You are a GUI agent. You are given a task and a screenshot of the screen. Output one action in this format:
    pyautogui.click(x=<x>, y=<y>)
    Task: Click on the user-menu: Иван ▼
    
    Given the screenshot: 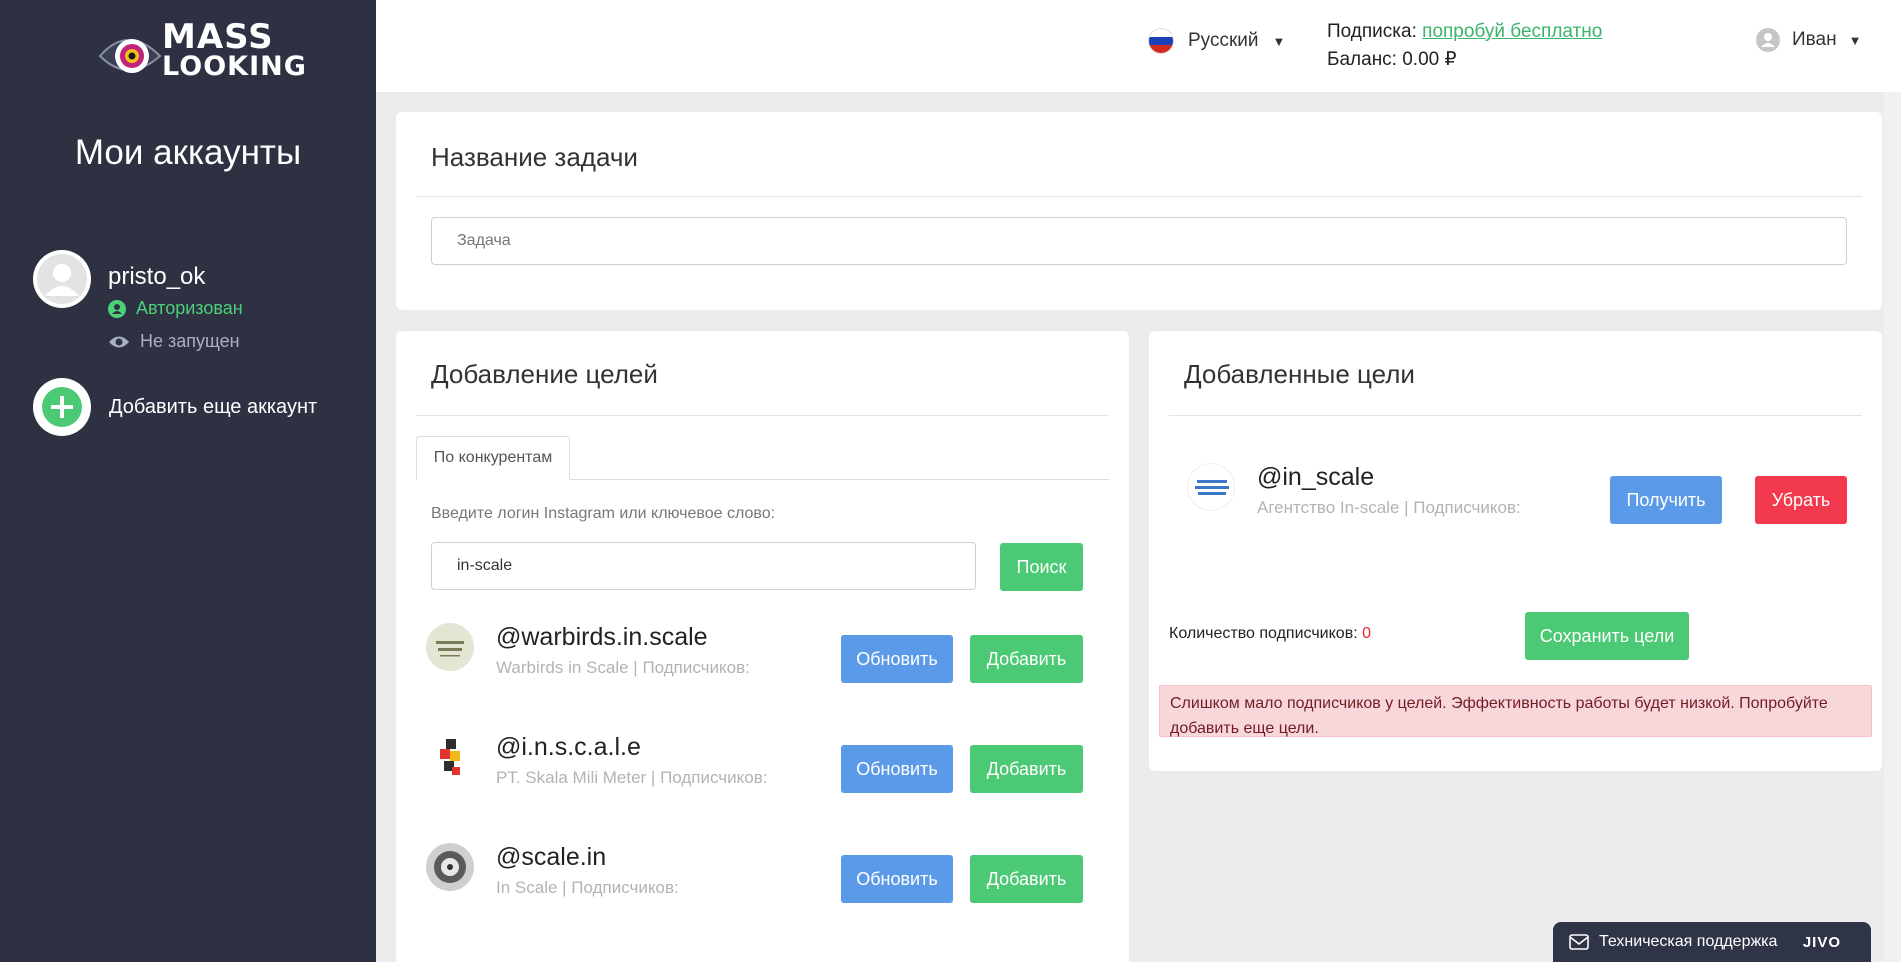 What is the action you would take?
    pyautogui.click(x=1808, y=40)
    